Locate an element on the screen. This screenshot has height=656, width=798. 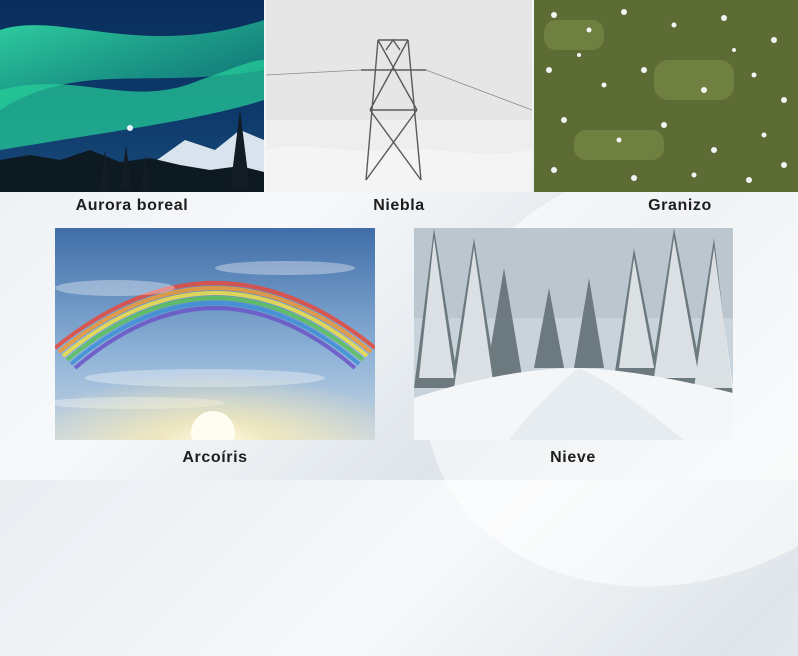
aurora-label: Aurora boreal is located at coordinates (132, 205).